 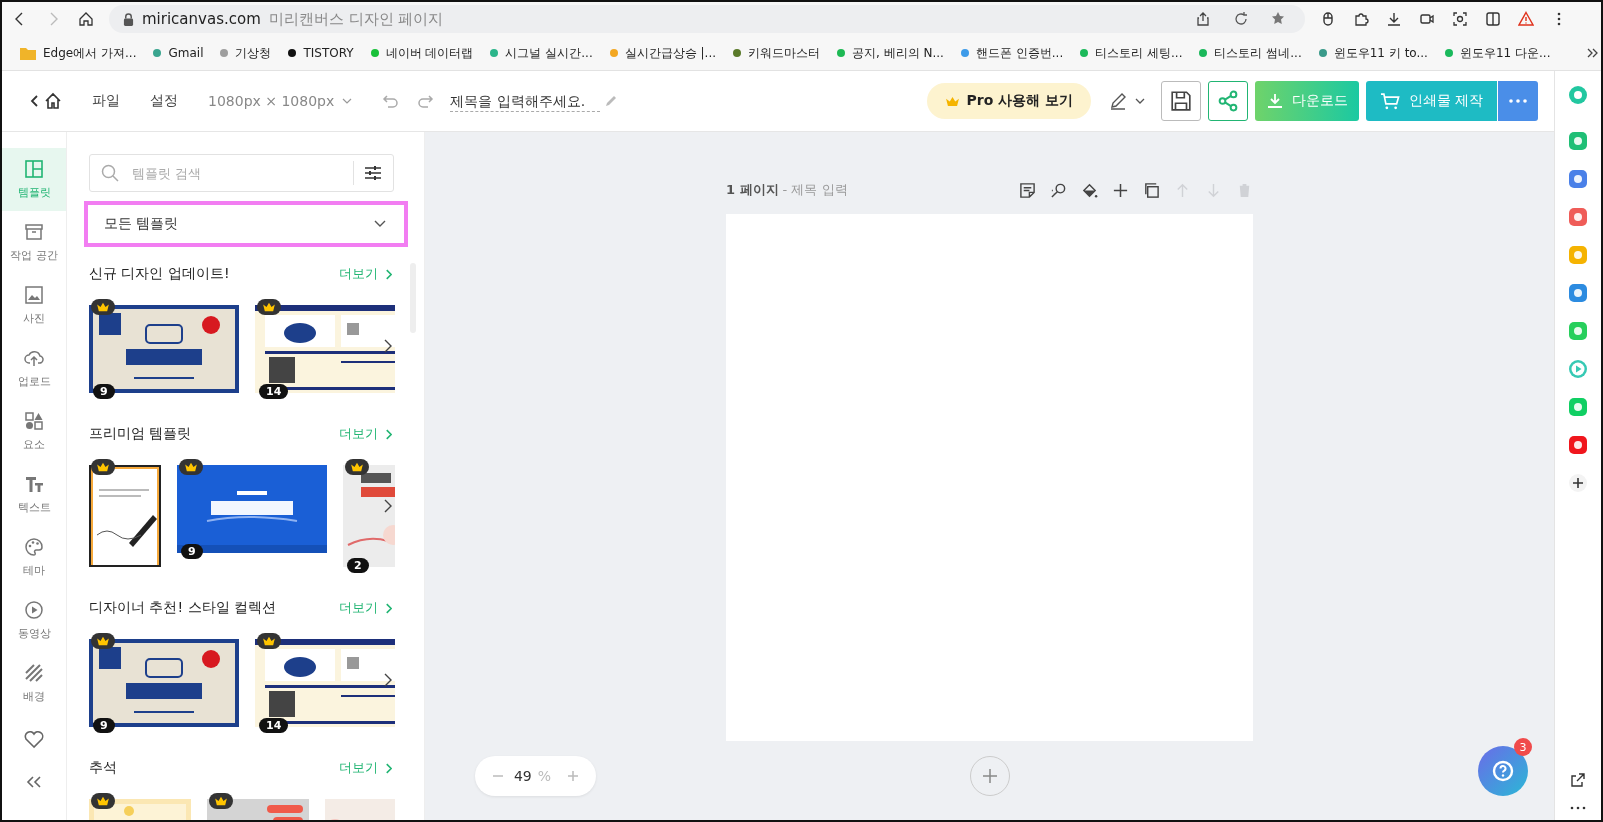 What do you see at coordinates (34, 431) in the screenshot?
I see `sidebar-tab: 요소` at bounding box center [34, 431].